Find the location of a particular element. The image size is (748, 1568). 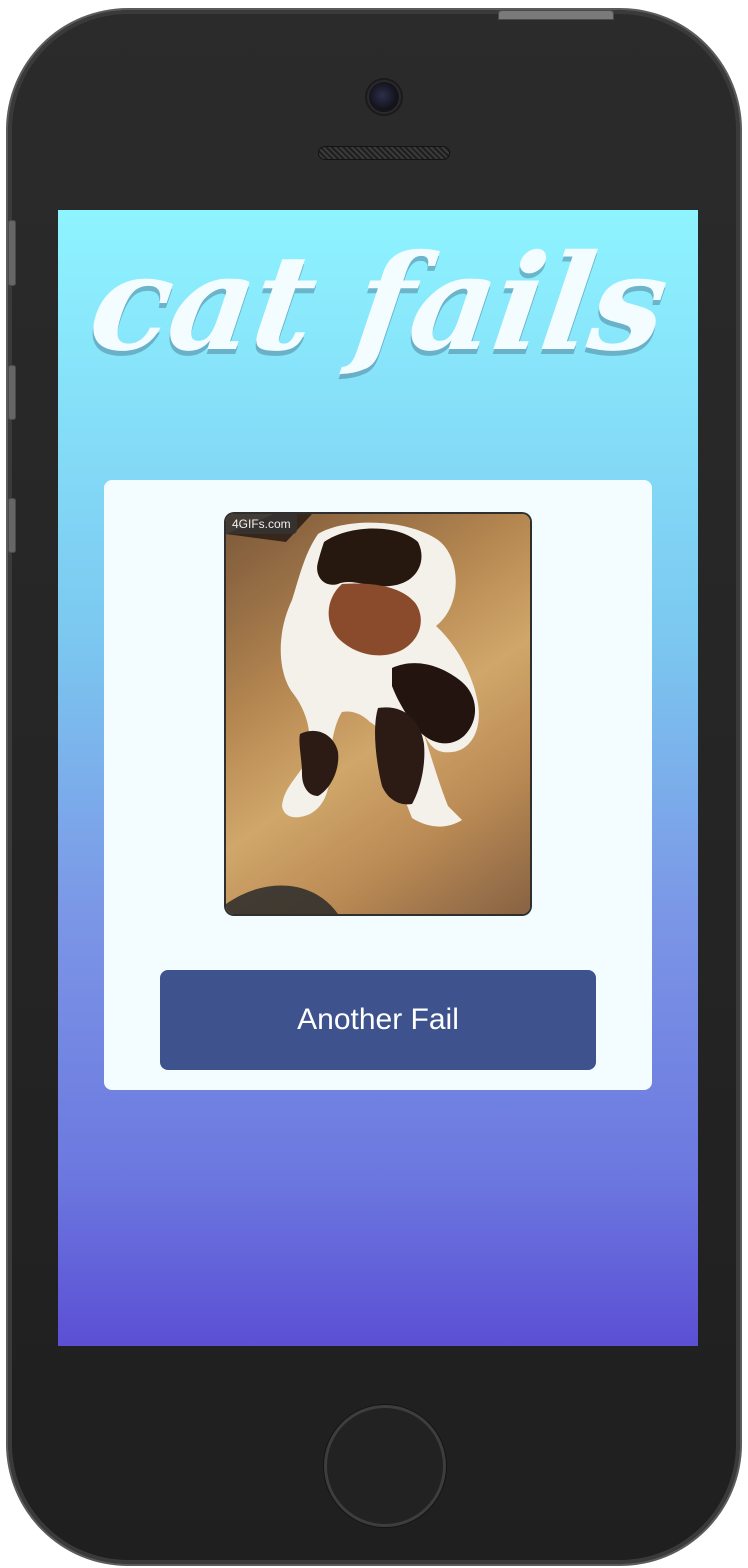

volume-down-button is located at coordinates (12, 525).